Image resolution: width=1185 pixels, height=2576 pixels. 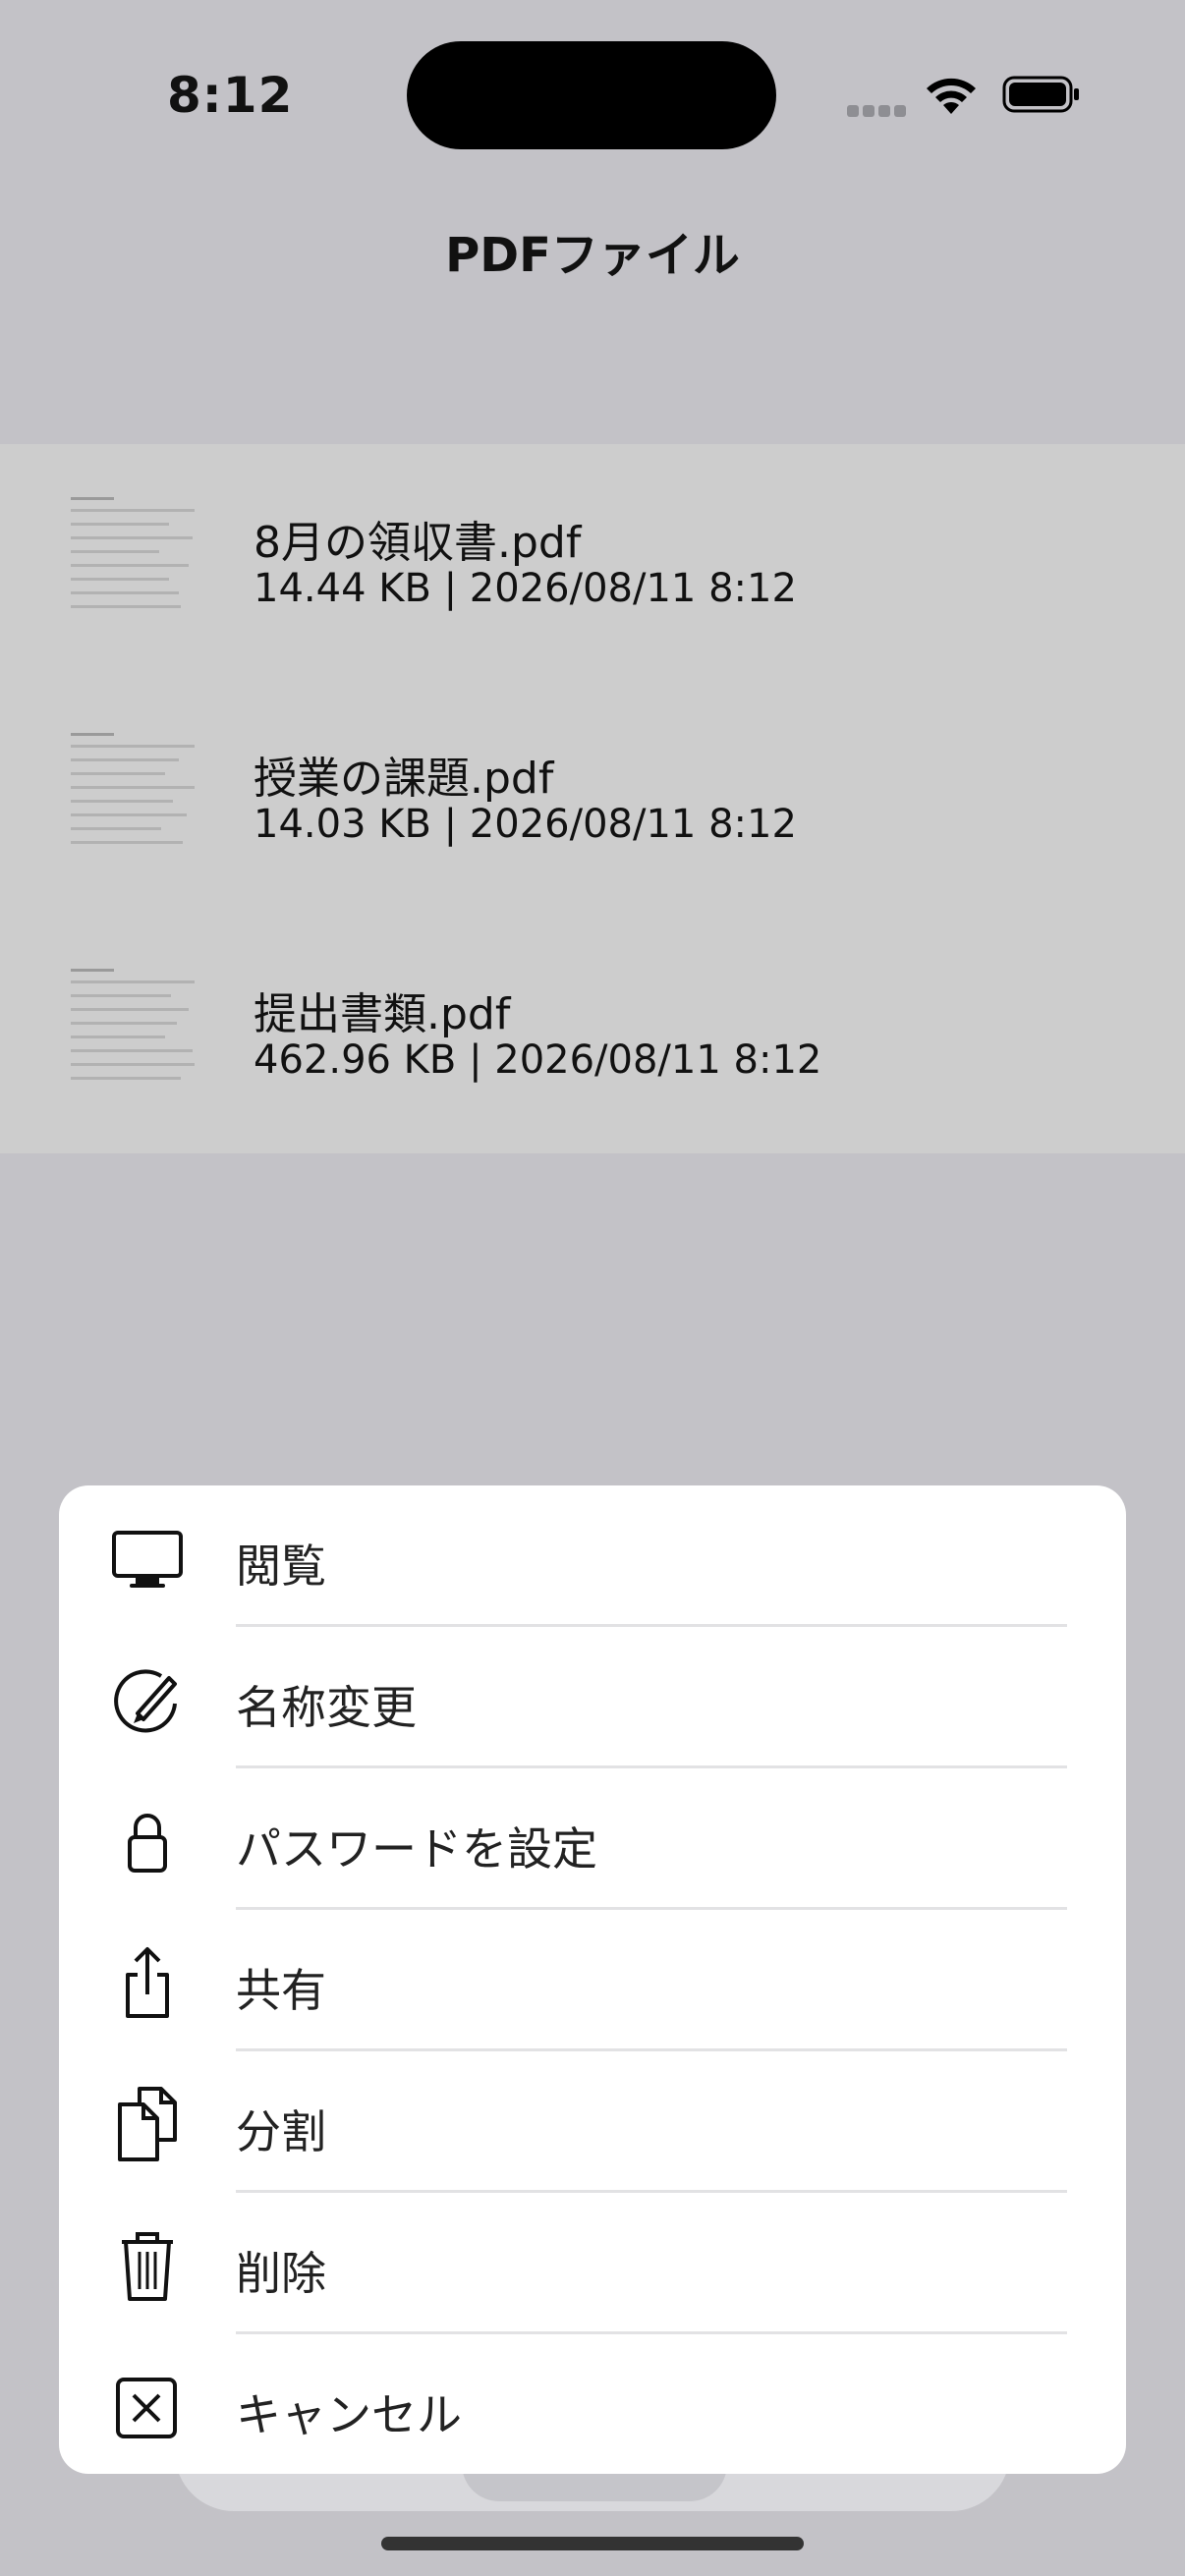 What do you see at coordinates (281, 2131) in the screenshot?
I see `action-label: 分割` at bounding box center [281, 2131].